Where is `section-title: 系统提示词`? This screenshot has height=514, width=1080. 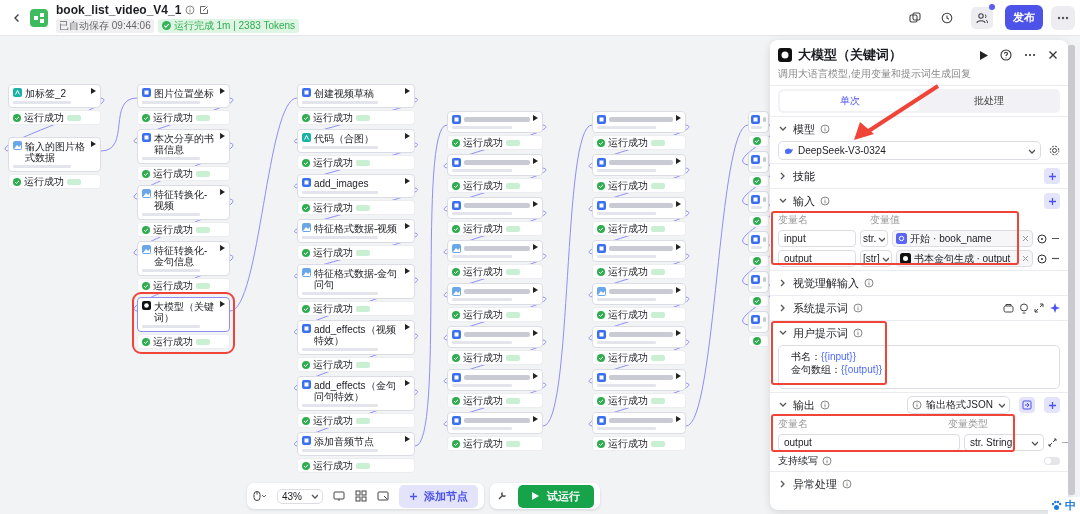 section-title: 系统提示词 is located at coordinates (820, 308).